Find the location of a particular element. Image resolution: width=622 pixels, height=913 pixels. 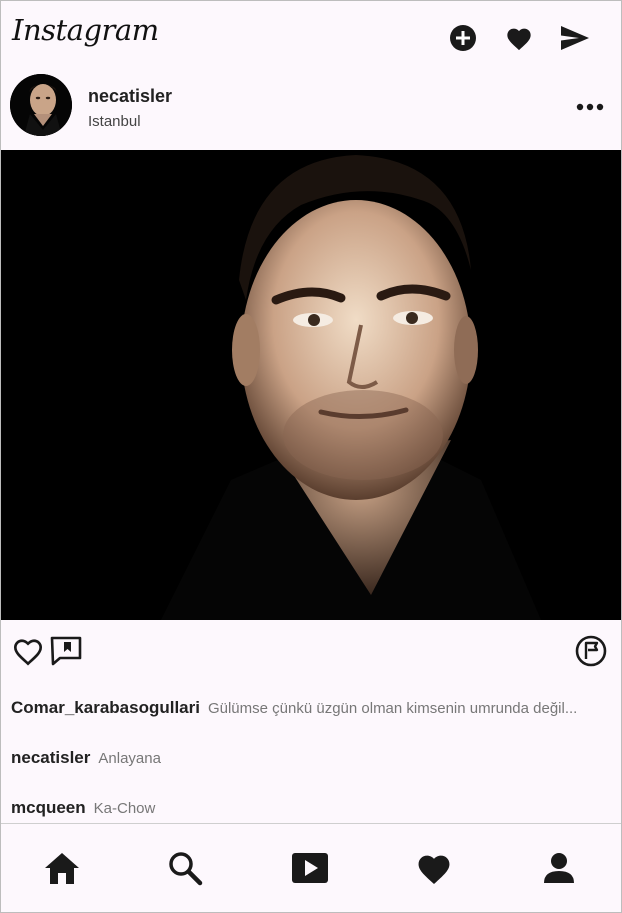

avatar is located at coordinates (41, 105).